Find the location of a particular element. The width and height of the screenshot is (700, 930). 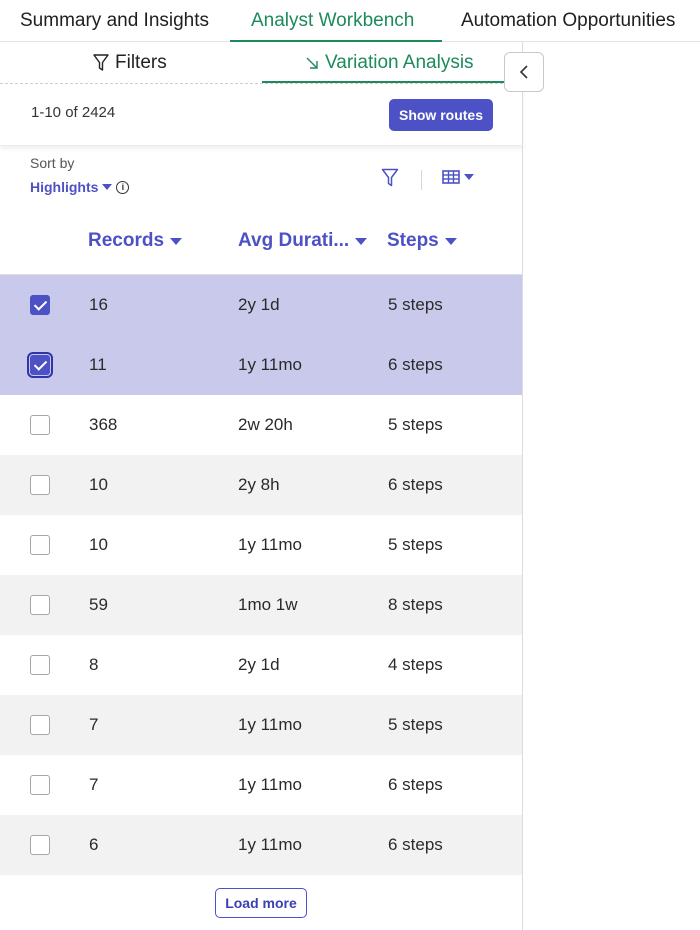

table-icon is located at coordinates (451, 177).